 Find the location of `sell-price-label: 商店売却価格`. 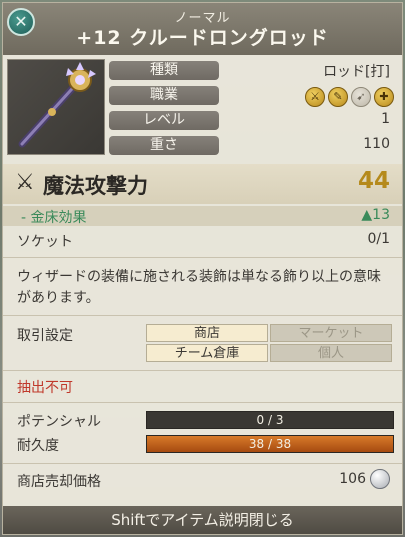

sell-price-label: 商店売却価格 is located at coordinates (59, 482).